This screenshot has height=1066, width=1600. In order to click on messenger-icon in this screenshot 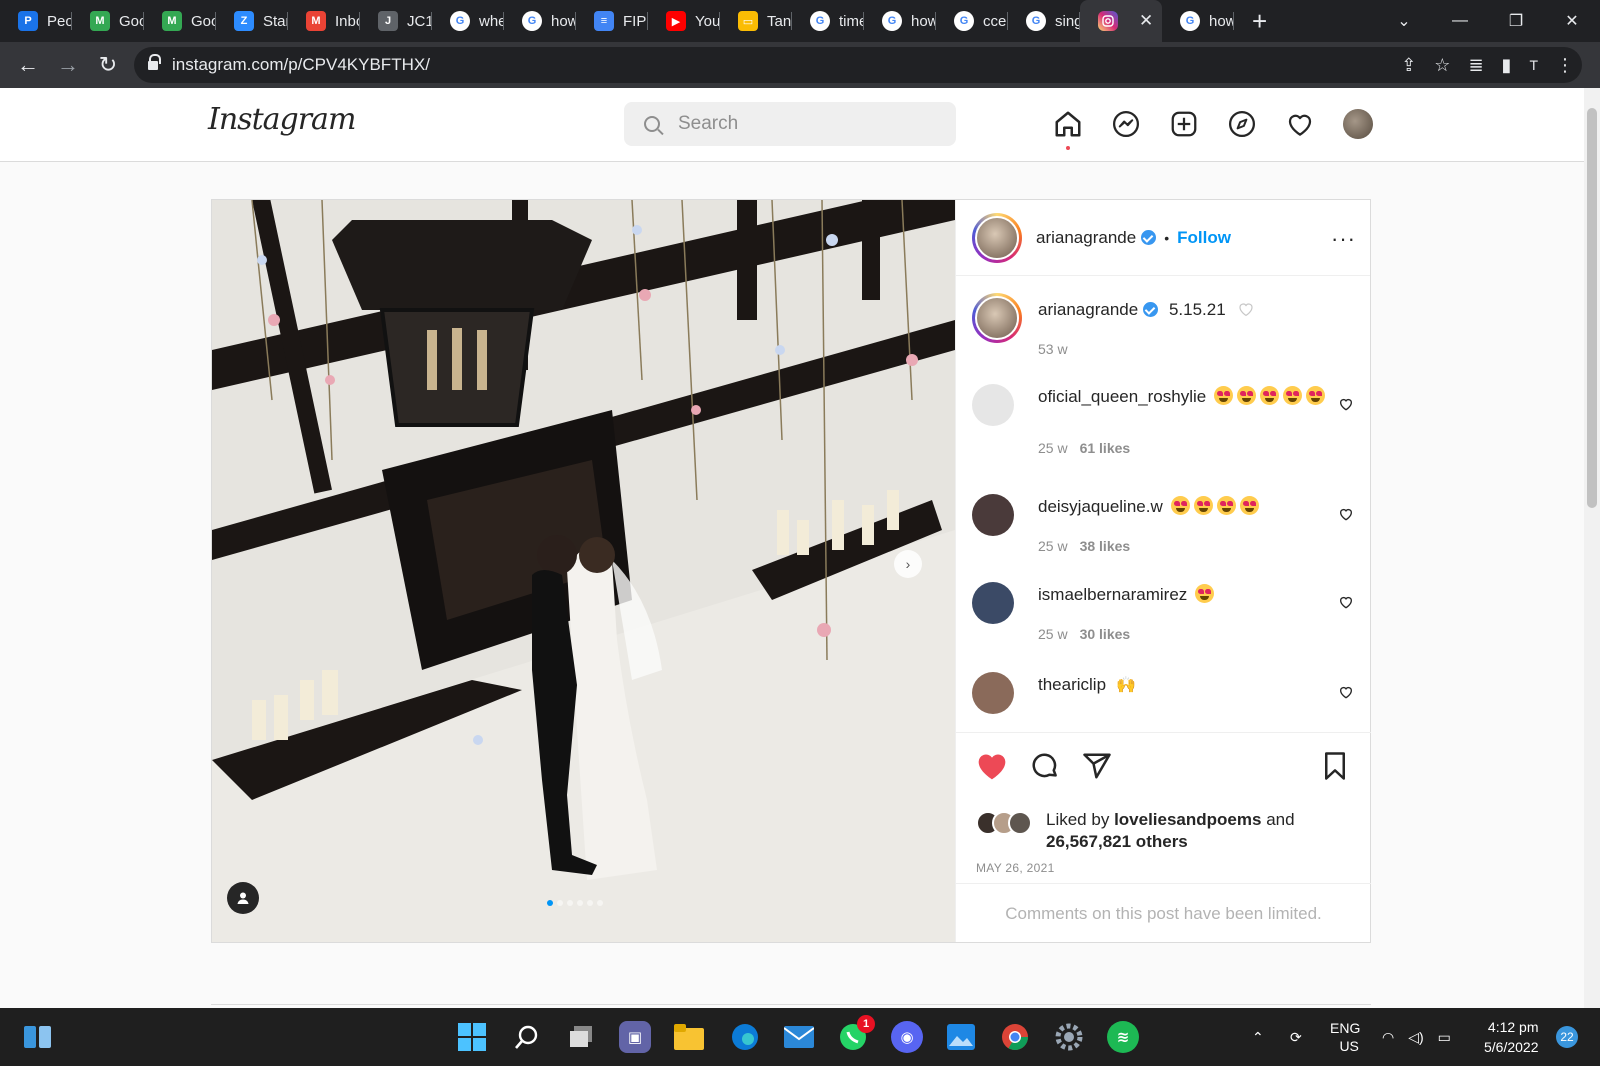, I will do `click(1126, 124)`.